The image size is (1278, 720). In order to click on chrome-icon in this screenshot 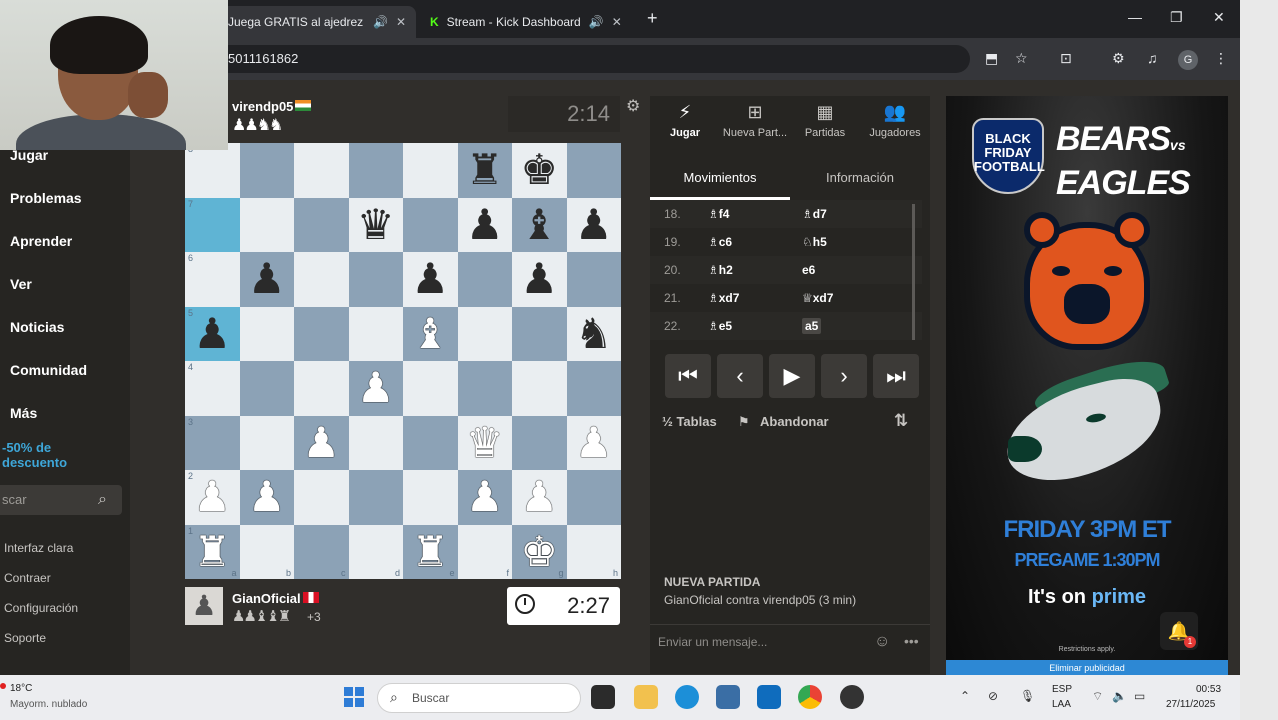, I will do `click(810, 697)`.